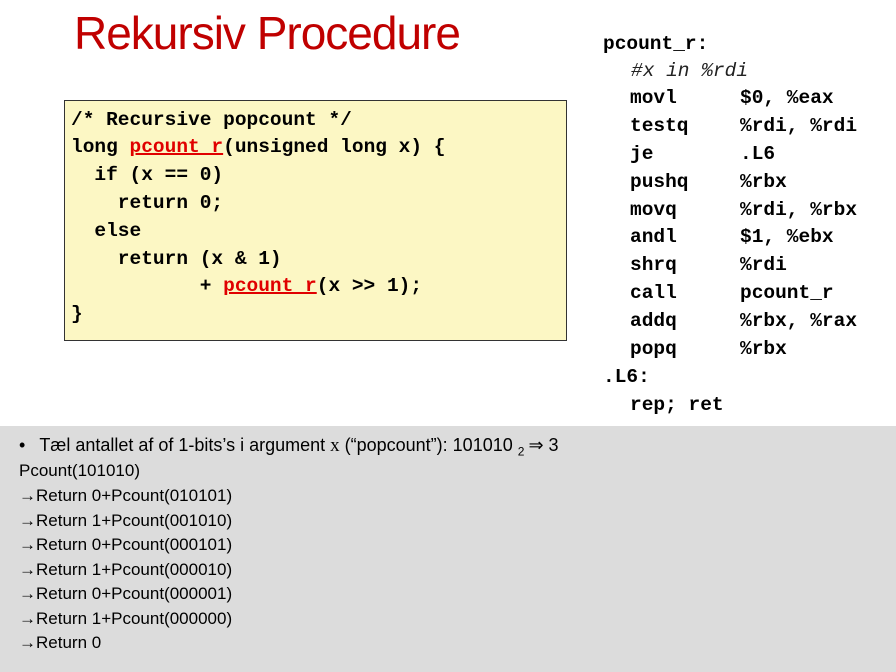  What do you see at coordinates (134, 520) in the screenshot?
I see `step-text: Return 1+Pcount(001010)` at bounding box center [134, 520].